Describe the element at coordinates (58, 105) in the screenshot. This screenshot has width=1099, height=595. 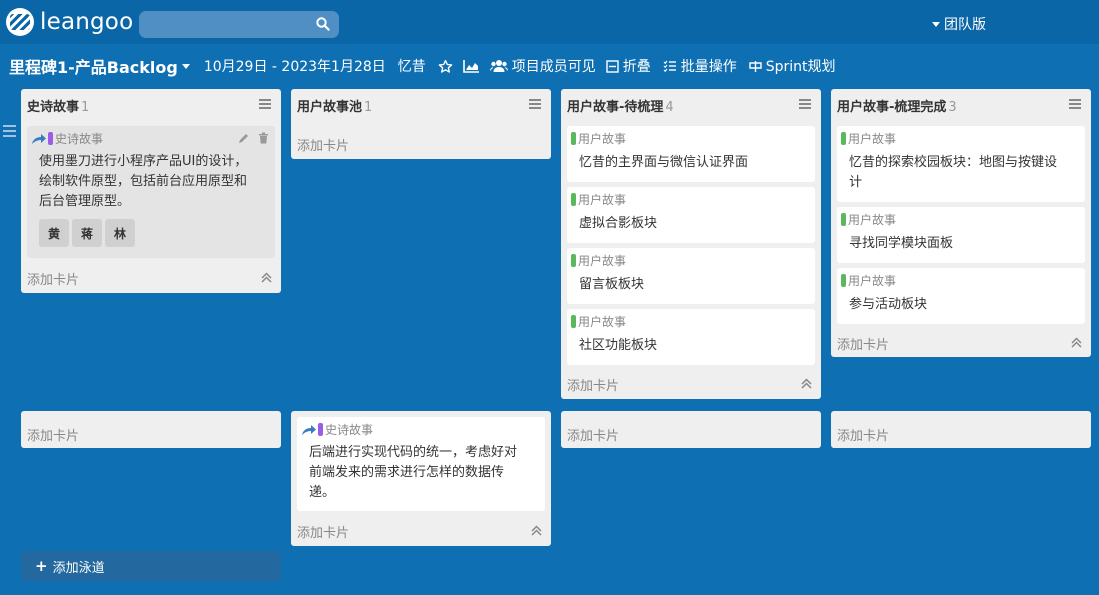
I see `list-title: 史诗故事 1` at that location.